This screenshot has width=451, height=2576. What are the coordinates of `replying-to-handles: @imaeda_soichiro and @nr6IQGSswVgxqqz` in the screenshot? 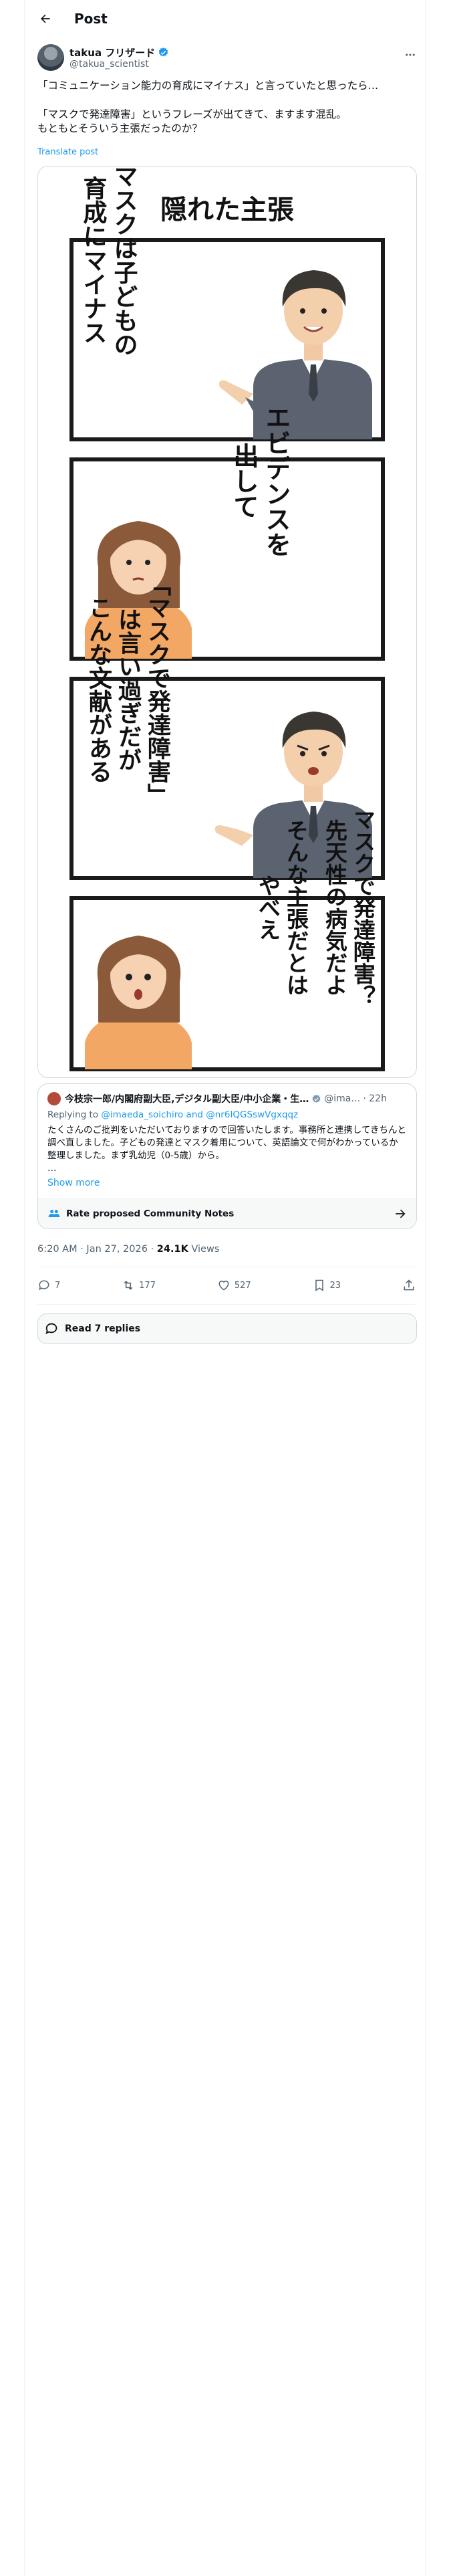 It's located at (199, 1114).